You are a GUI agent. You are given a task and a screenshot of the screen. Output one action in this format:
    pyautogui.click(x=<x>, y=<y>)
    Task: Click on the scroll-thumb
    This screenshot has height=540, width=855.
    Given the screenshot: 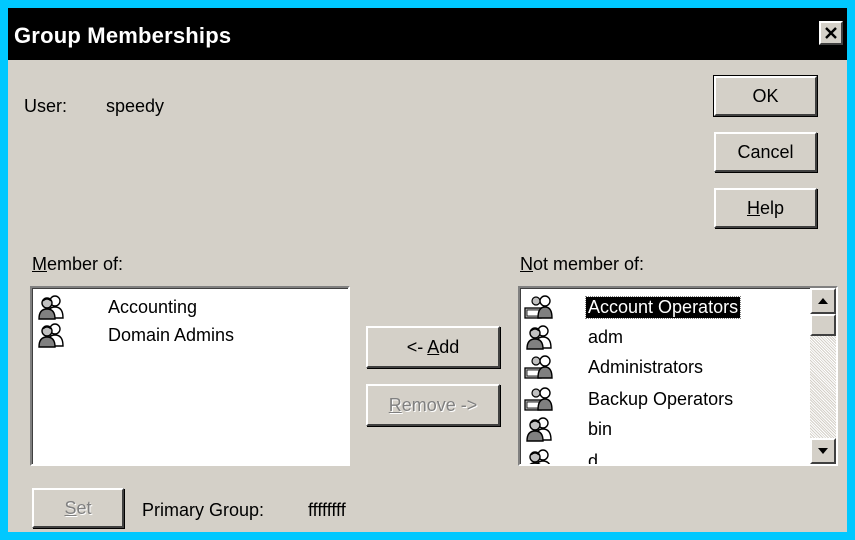 What is the action you would take?
    pyautogui.click(x=823, y=325)
    